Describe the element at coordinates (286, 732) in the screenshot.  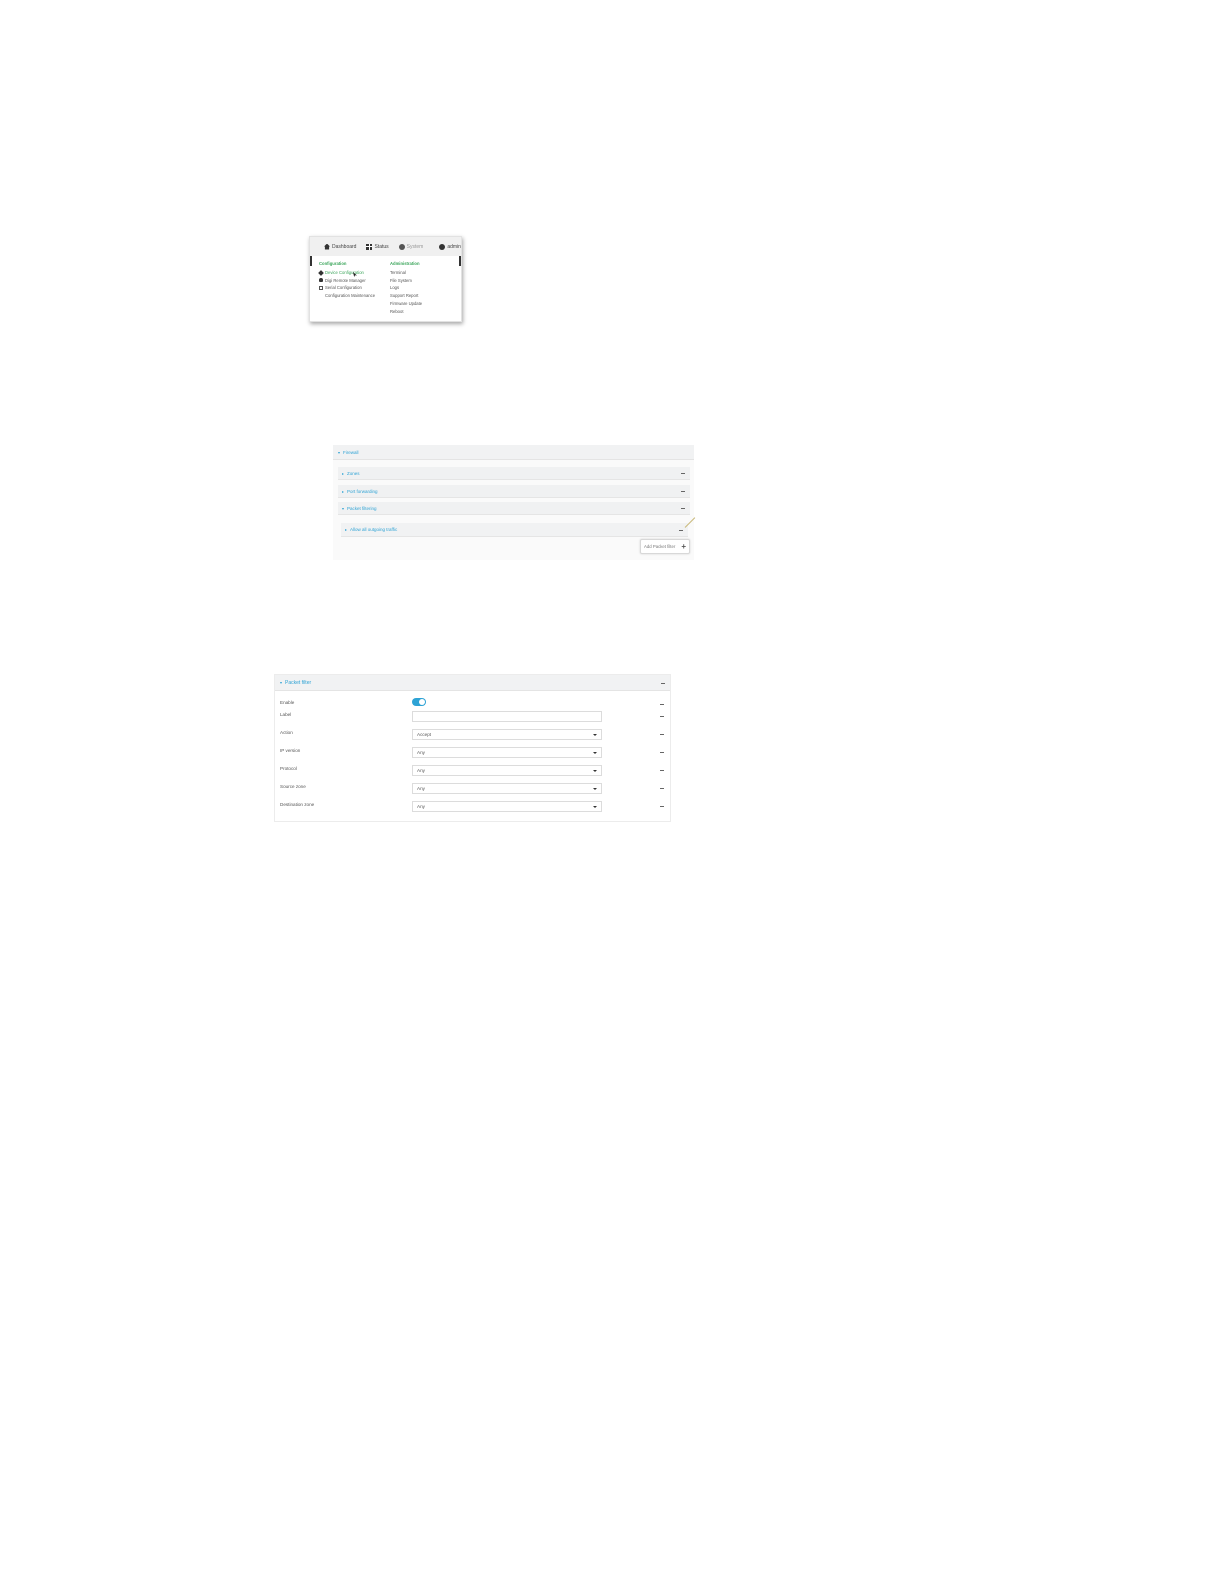
I see `field-label: Action` at that location.